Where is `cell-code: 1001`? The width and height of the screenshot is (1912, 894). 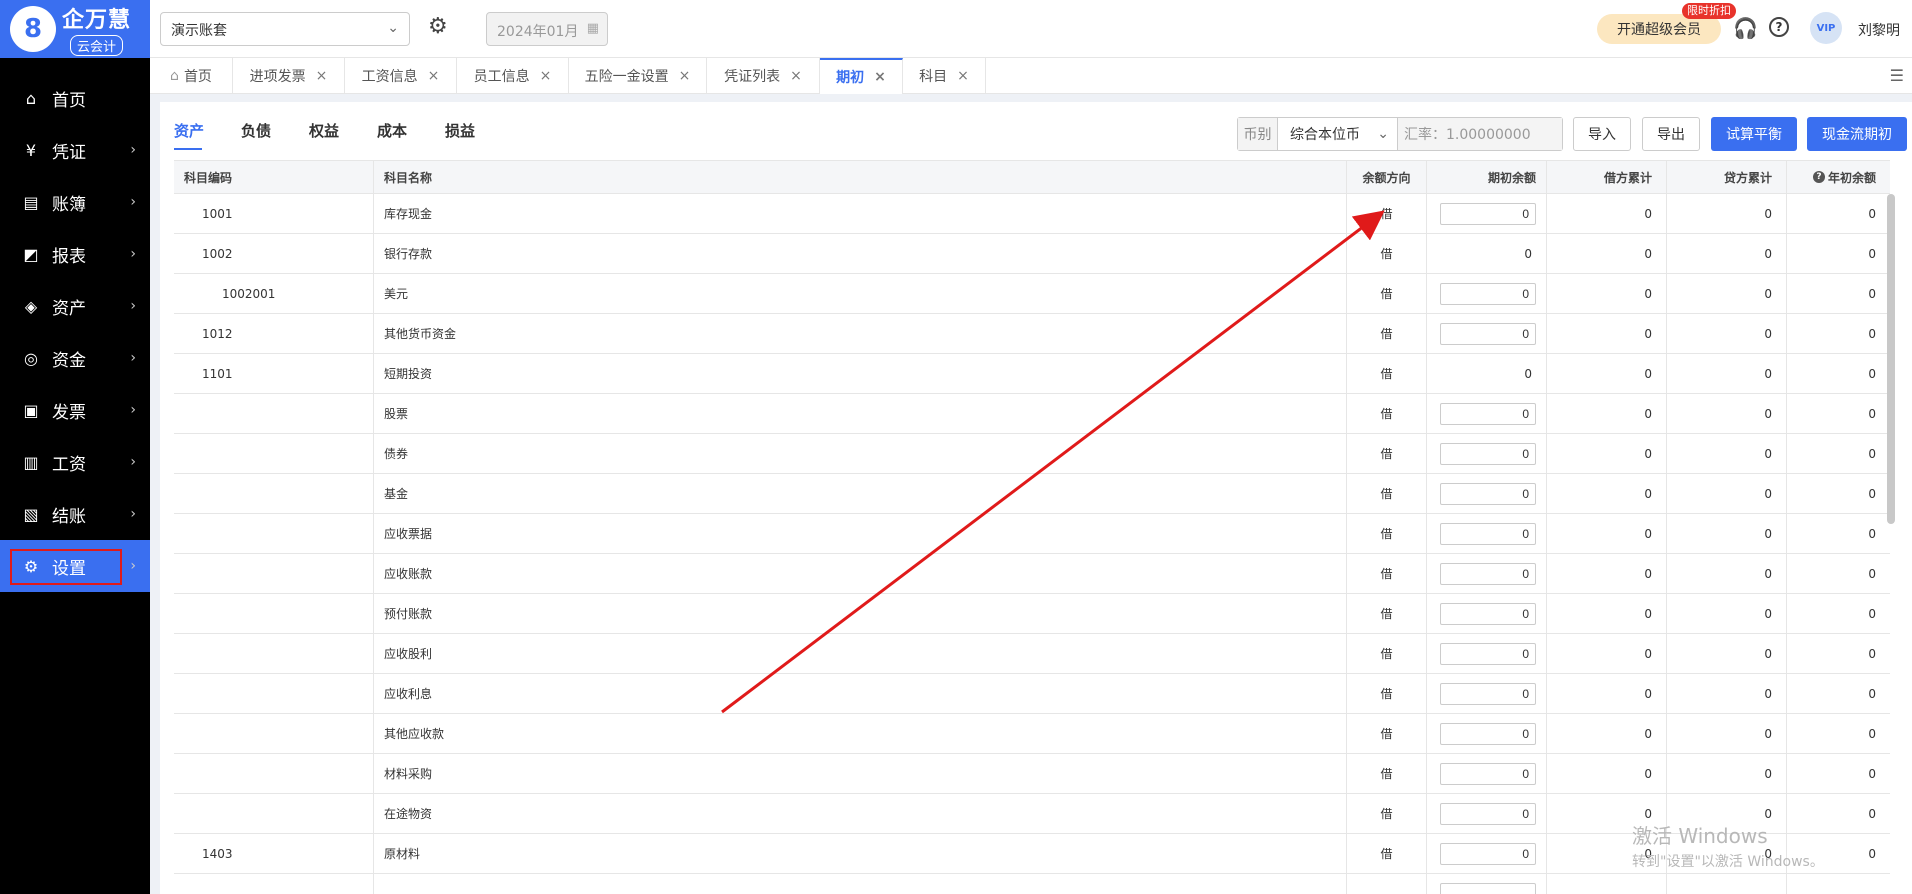
cell-code: 1001 is located at coordinates (274, 213).